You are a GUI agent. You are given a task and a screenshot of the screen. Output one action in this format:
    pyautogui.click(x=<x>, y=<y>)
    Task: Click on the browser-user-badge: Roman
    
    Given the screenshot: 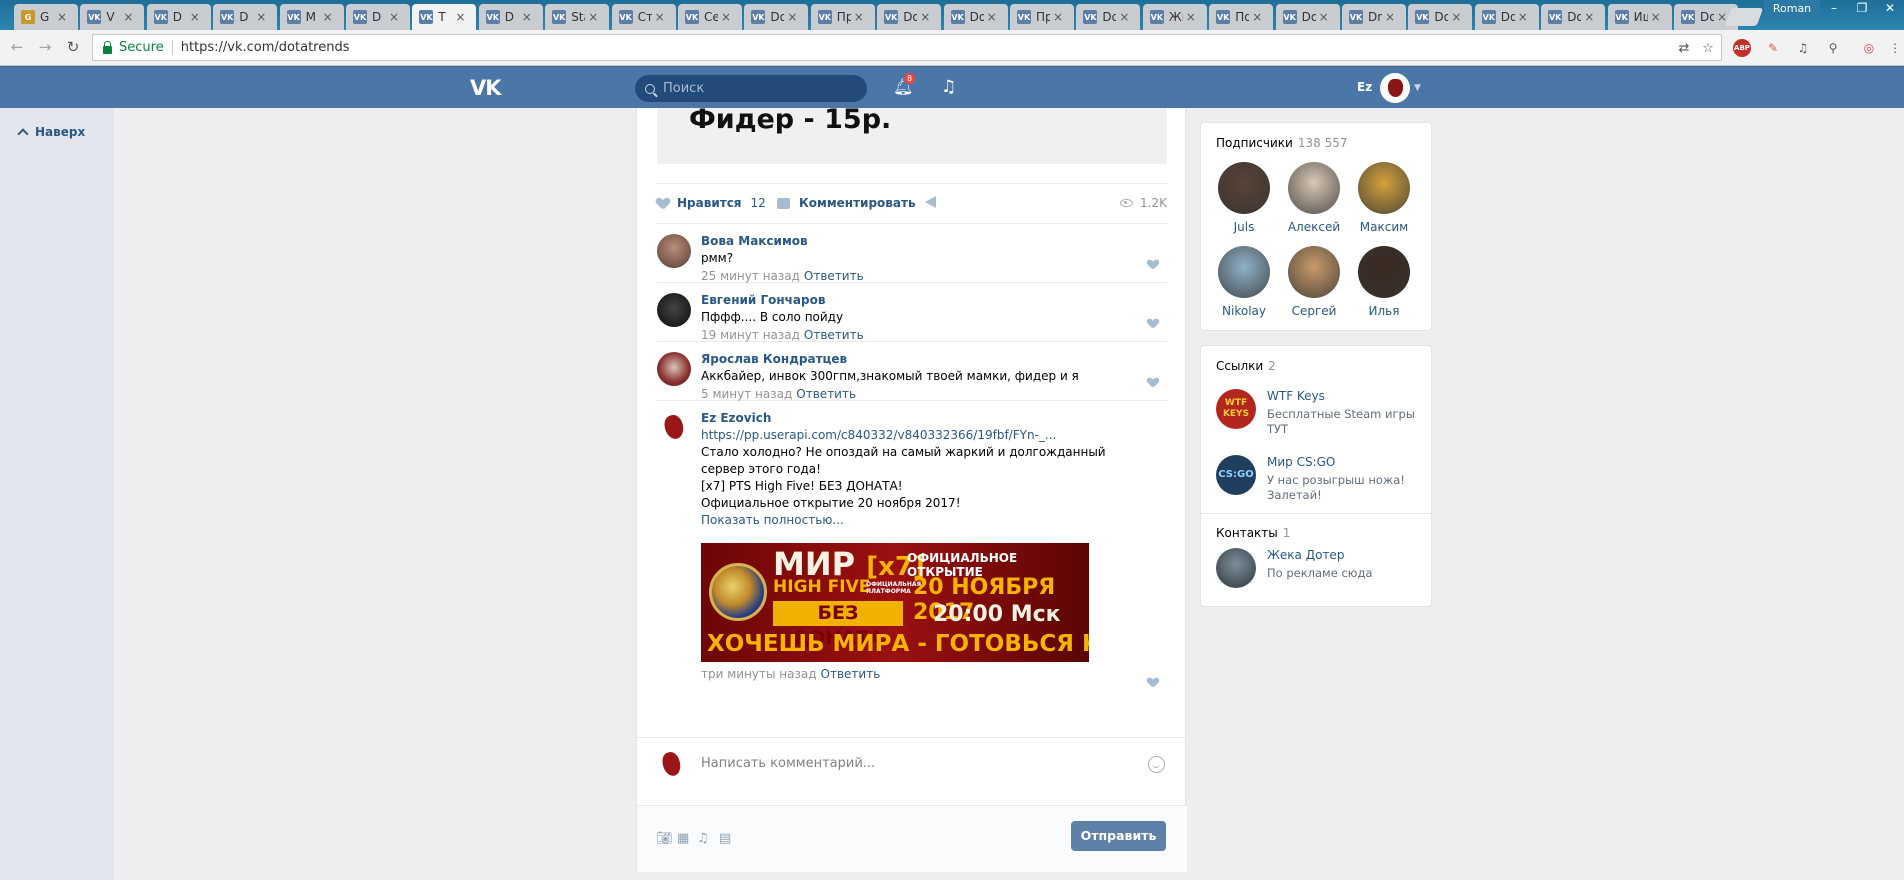 What is the action you would take?
    pyautogui.click(x=1792, y=9)
    